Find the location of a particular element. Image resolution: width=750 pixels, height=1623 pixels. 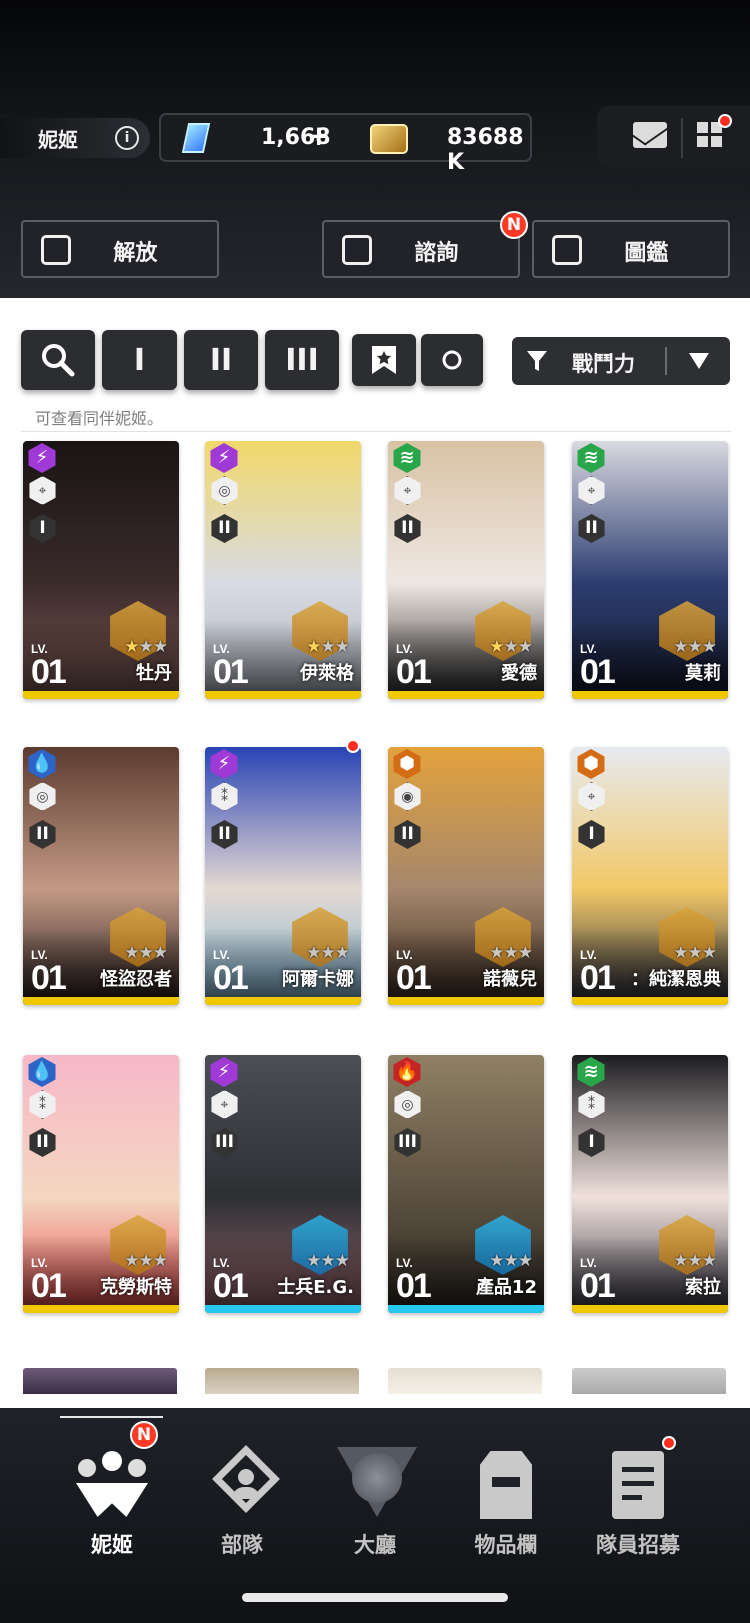

burst-filter-2-label: II is located at coordinates (221, 360).